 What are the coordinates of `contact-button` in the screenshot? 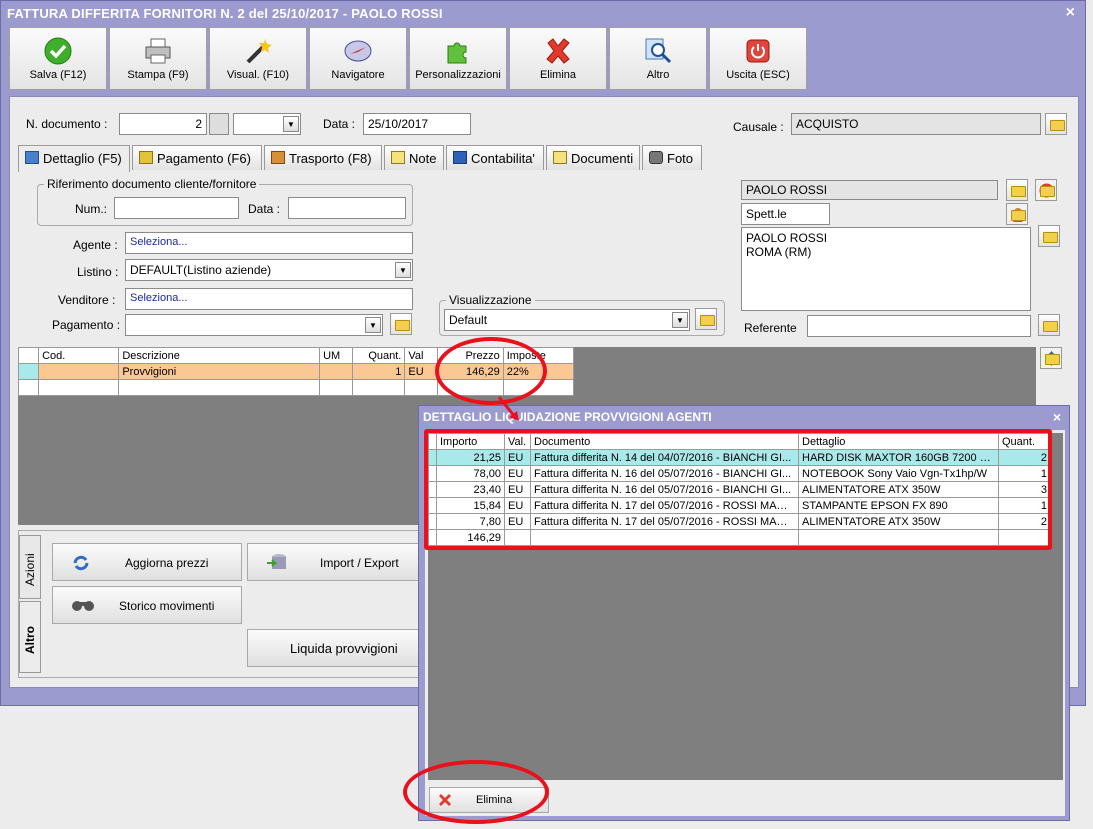 It's located at (1017, 214).